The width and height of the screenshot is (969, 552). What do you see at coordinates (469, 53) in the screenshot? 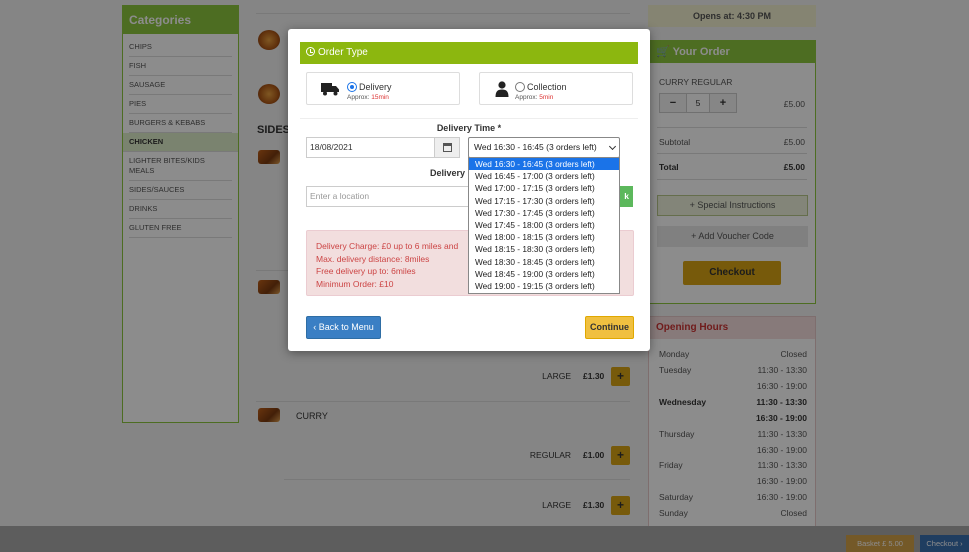
I see `modal-header: Order Type` at bounding box center [469, 53].